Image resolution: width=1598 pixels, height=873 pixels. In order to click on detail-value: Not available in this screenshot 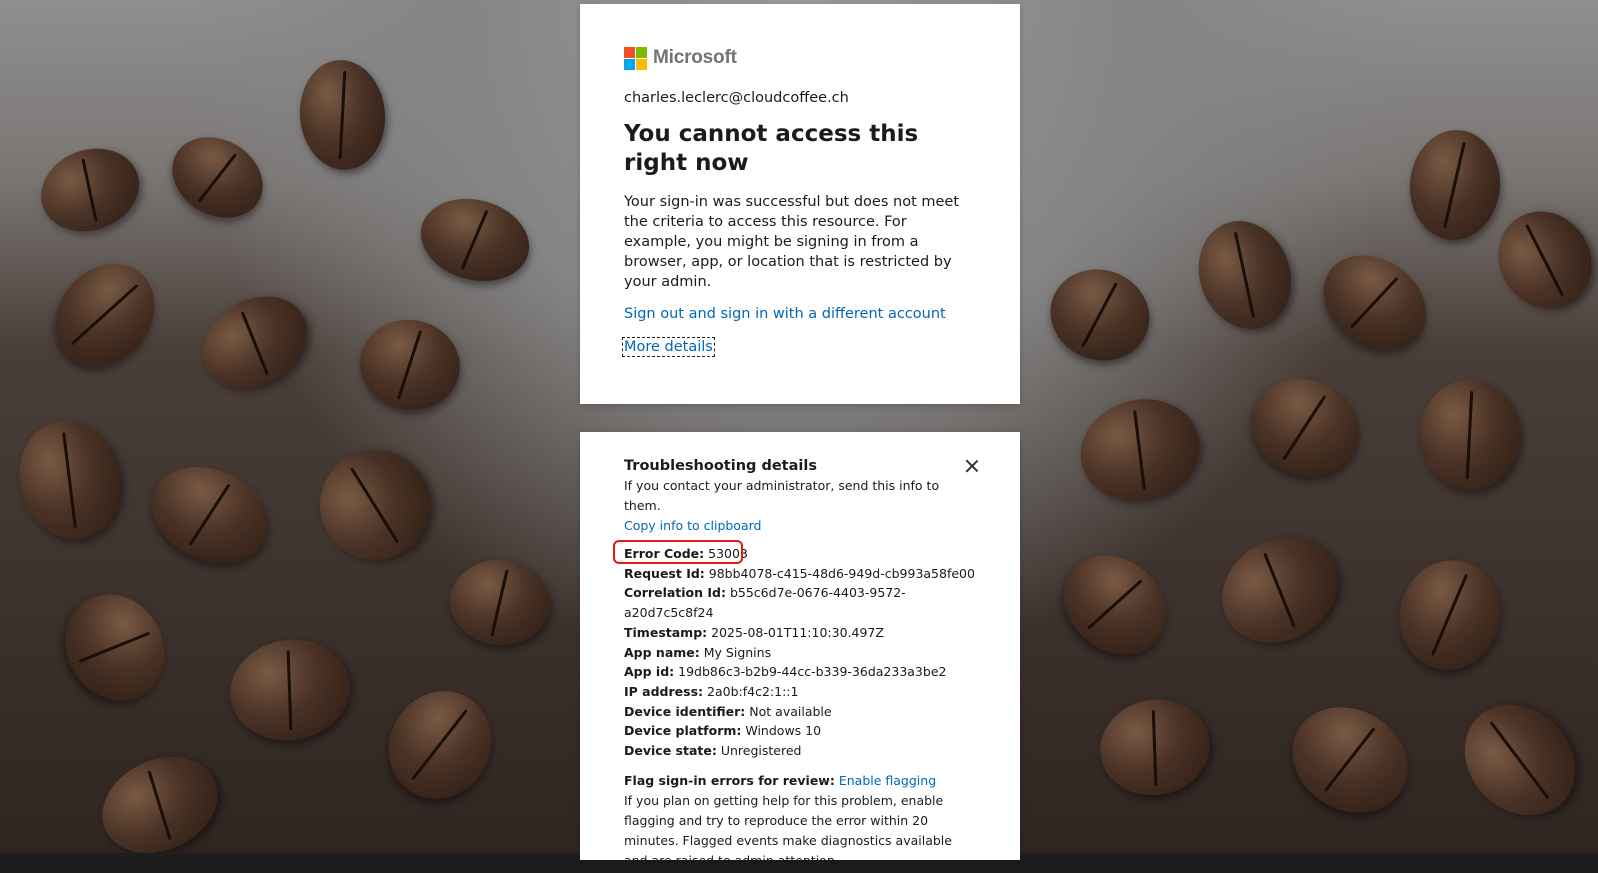, I will do `click(790, 711)`.